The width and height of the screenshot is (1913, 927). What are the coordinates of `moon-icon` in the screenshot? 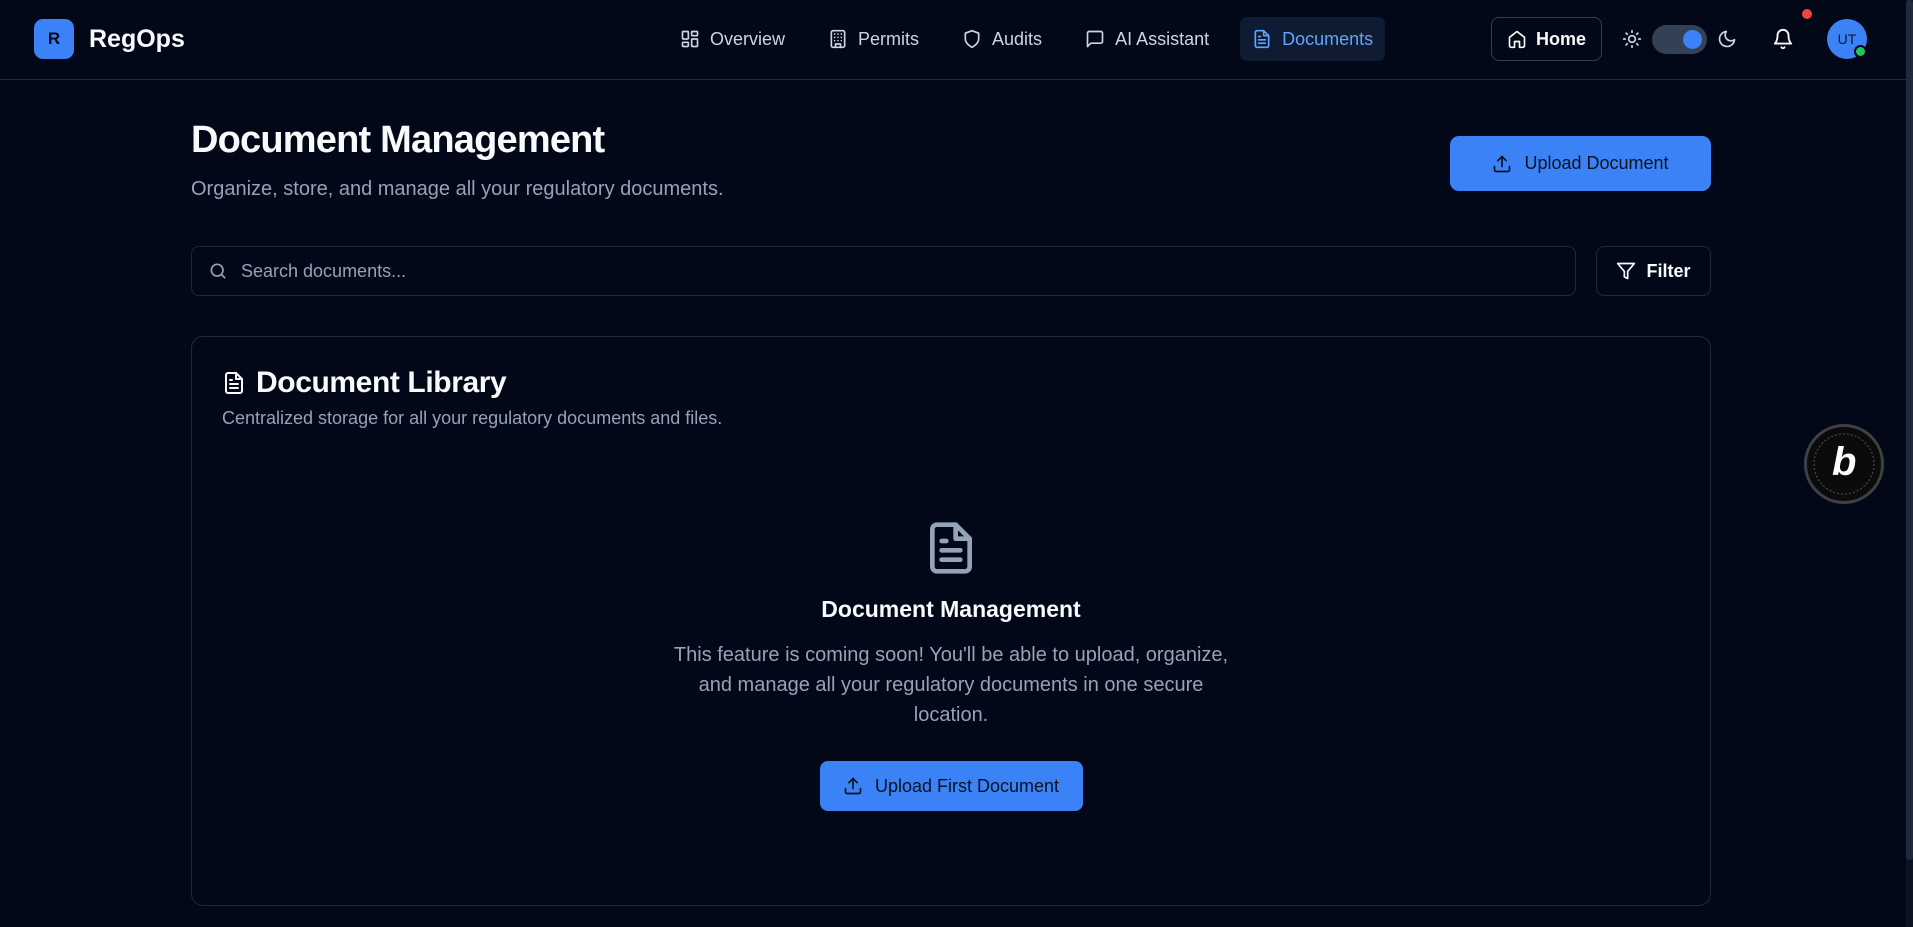 It's located at (1727, 39).